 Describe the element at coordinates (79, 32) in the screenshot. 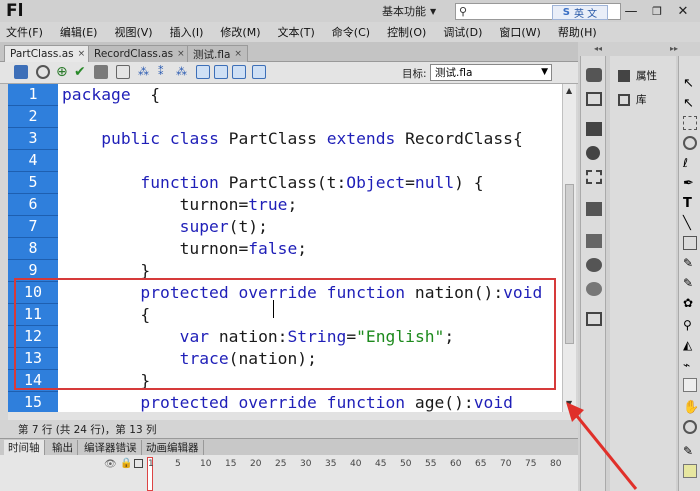

I see `menu-edit: 编辑(E)` at that location.